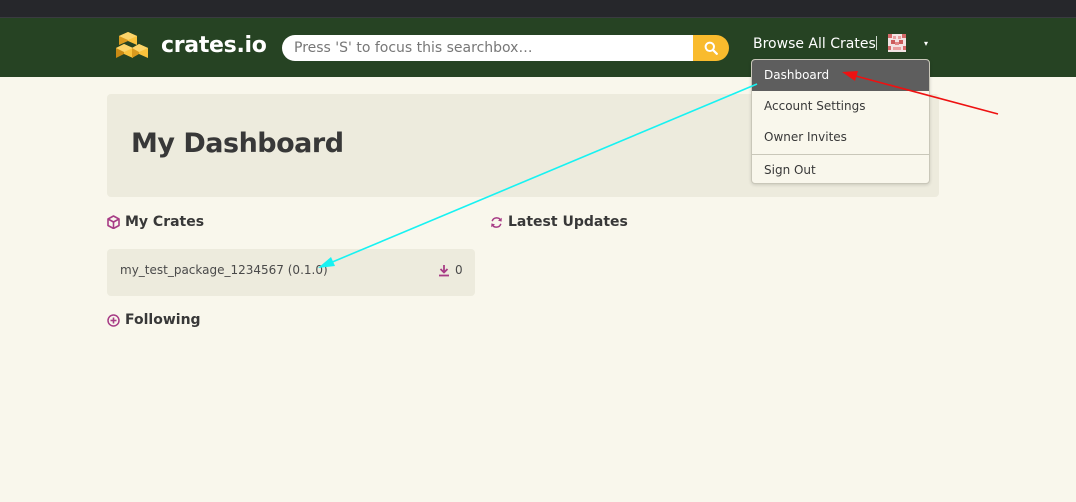 This screenshot has height=502, width=1076. Describe the element at coordinates (814, 44) in the screenshot. I see `browse-all-crates-link: Browse All Crates` at that location.